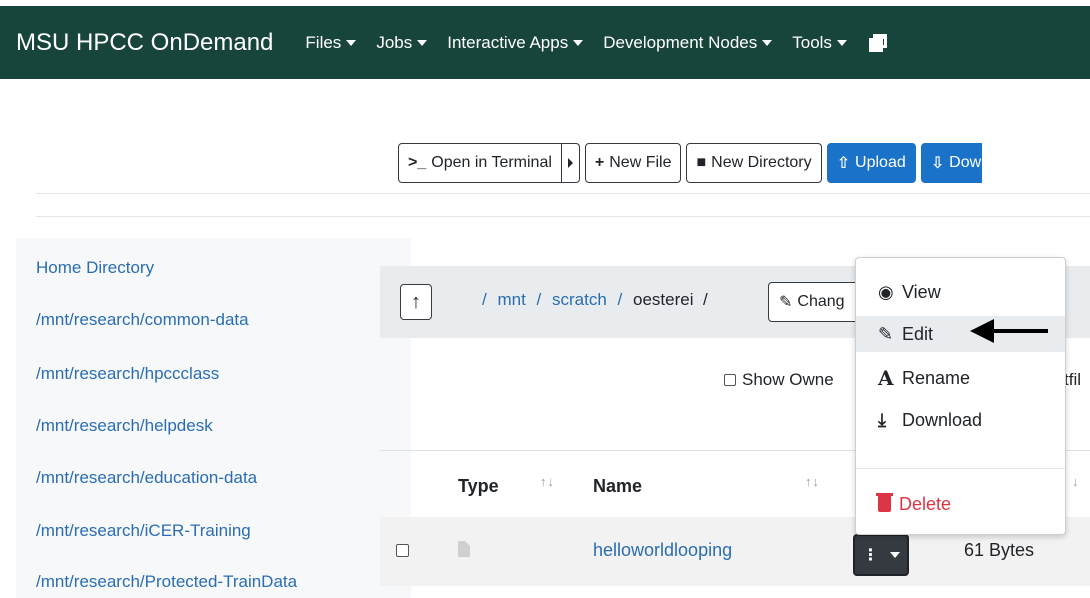 The width and height of the screenshot is (1090, 598). Describe the element at coordinates (127, 374) in the screenshot. I see `sidebar-item-hpccclass: /mnt/research/hpccclass` at that location.